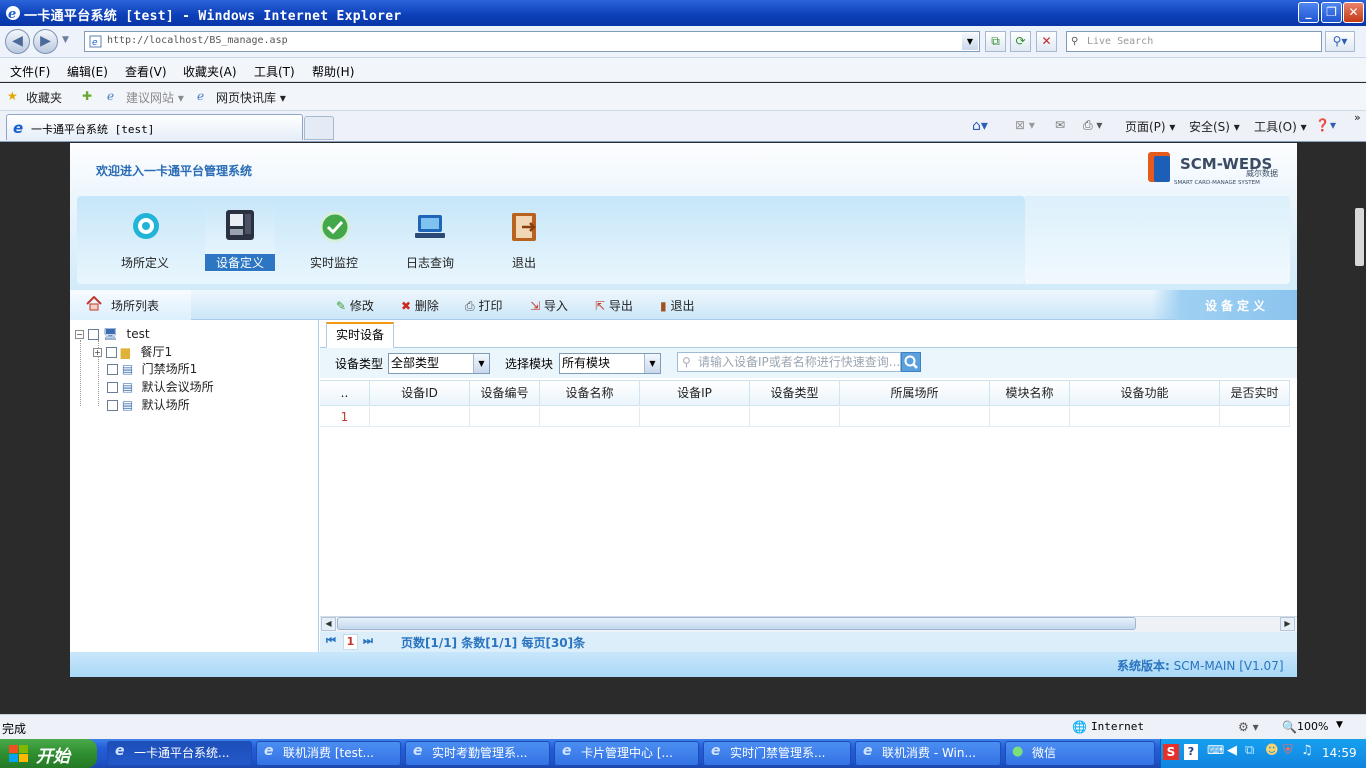 This screenshot has width=1366, height=768. Describe the element at coordinates (155, 97) in the screenshot. I see `suggested-sites-link: 建议网站 ▾` at that location.